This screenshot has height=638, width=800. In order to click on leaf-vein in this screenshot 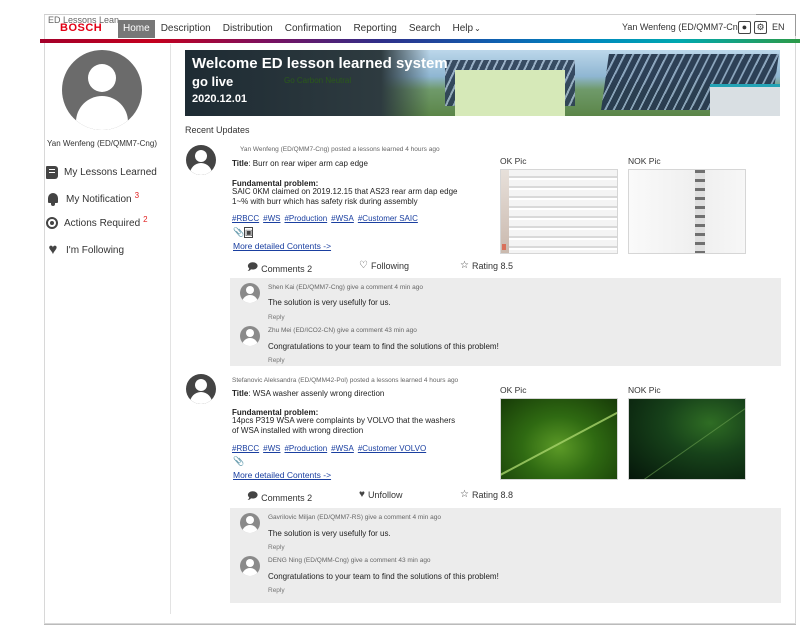, I will do `click(559, 440)`.